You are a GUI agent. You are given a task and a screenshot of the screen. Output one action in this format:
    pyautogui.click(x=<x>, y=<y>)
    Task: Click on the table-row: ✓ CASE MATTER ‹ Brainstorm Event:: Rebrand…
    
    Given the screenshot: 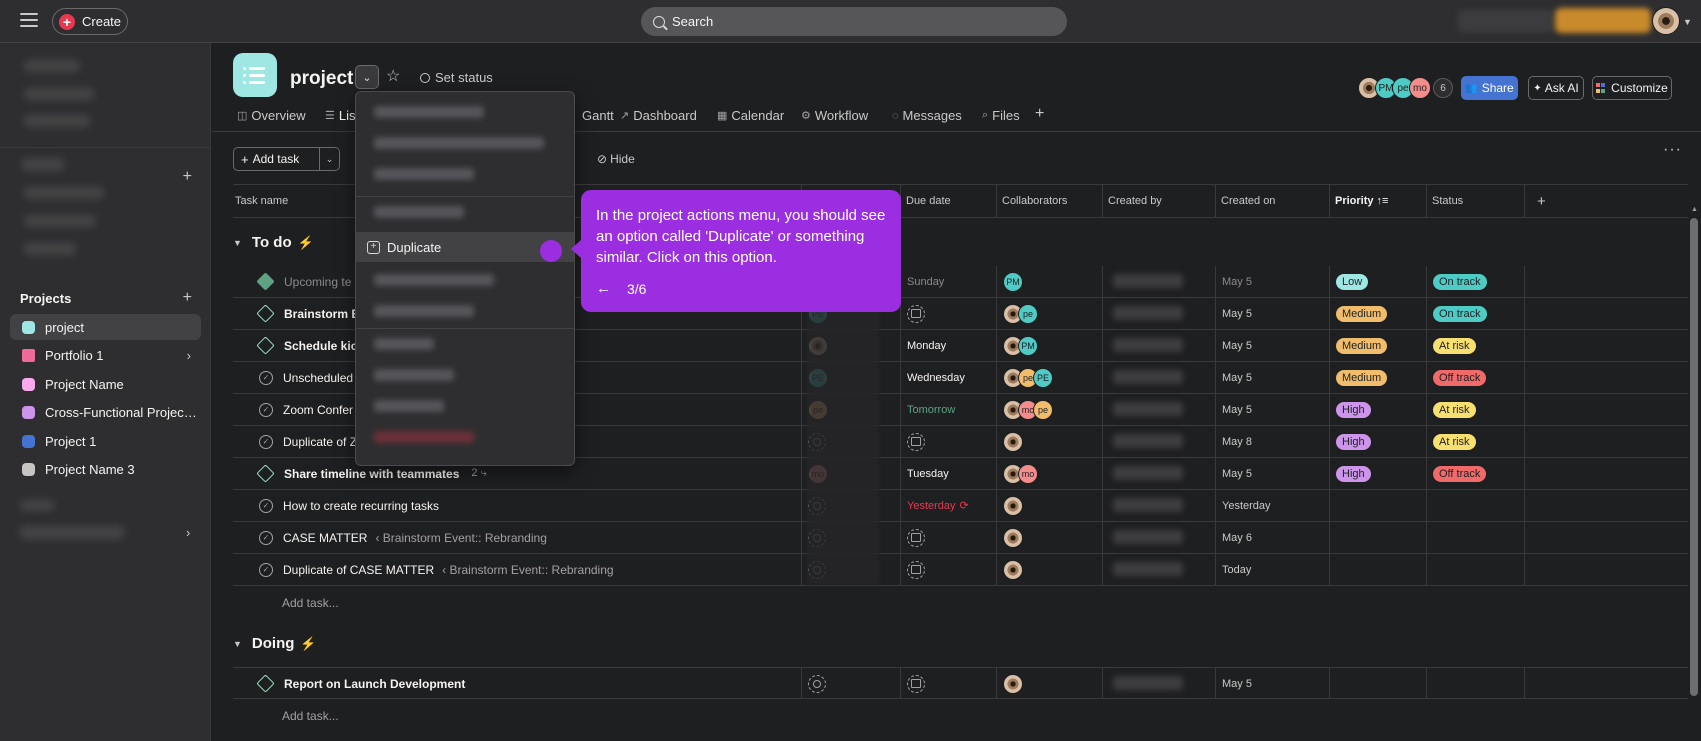 What is the action you would take?
    pyautogui.click(x=960, y=538)
    